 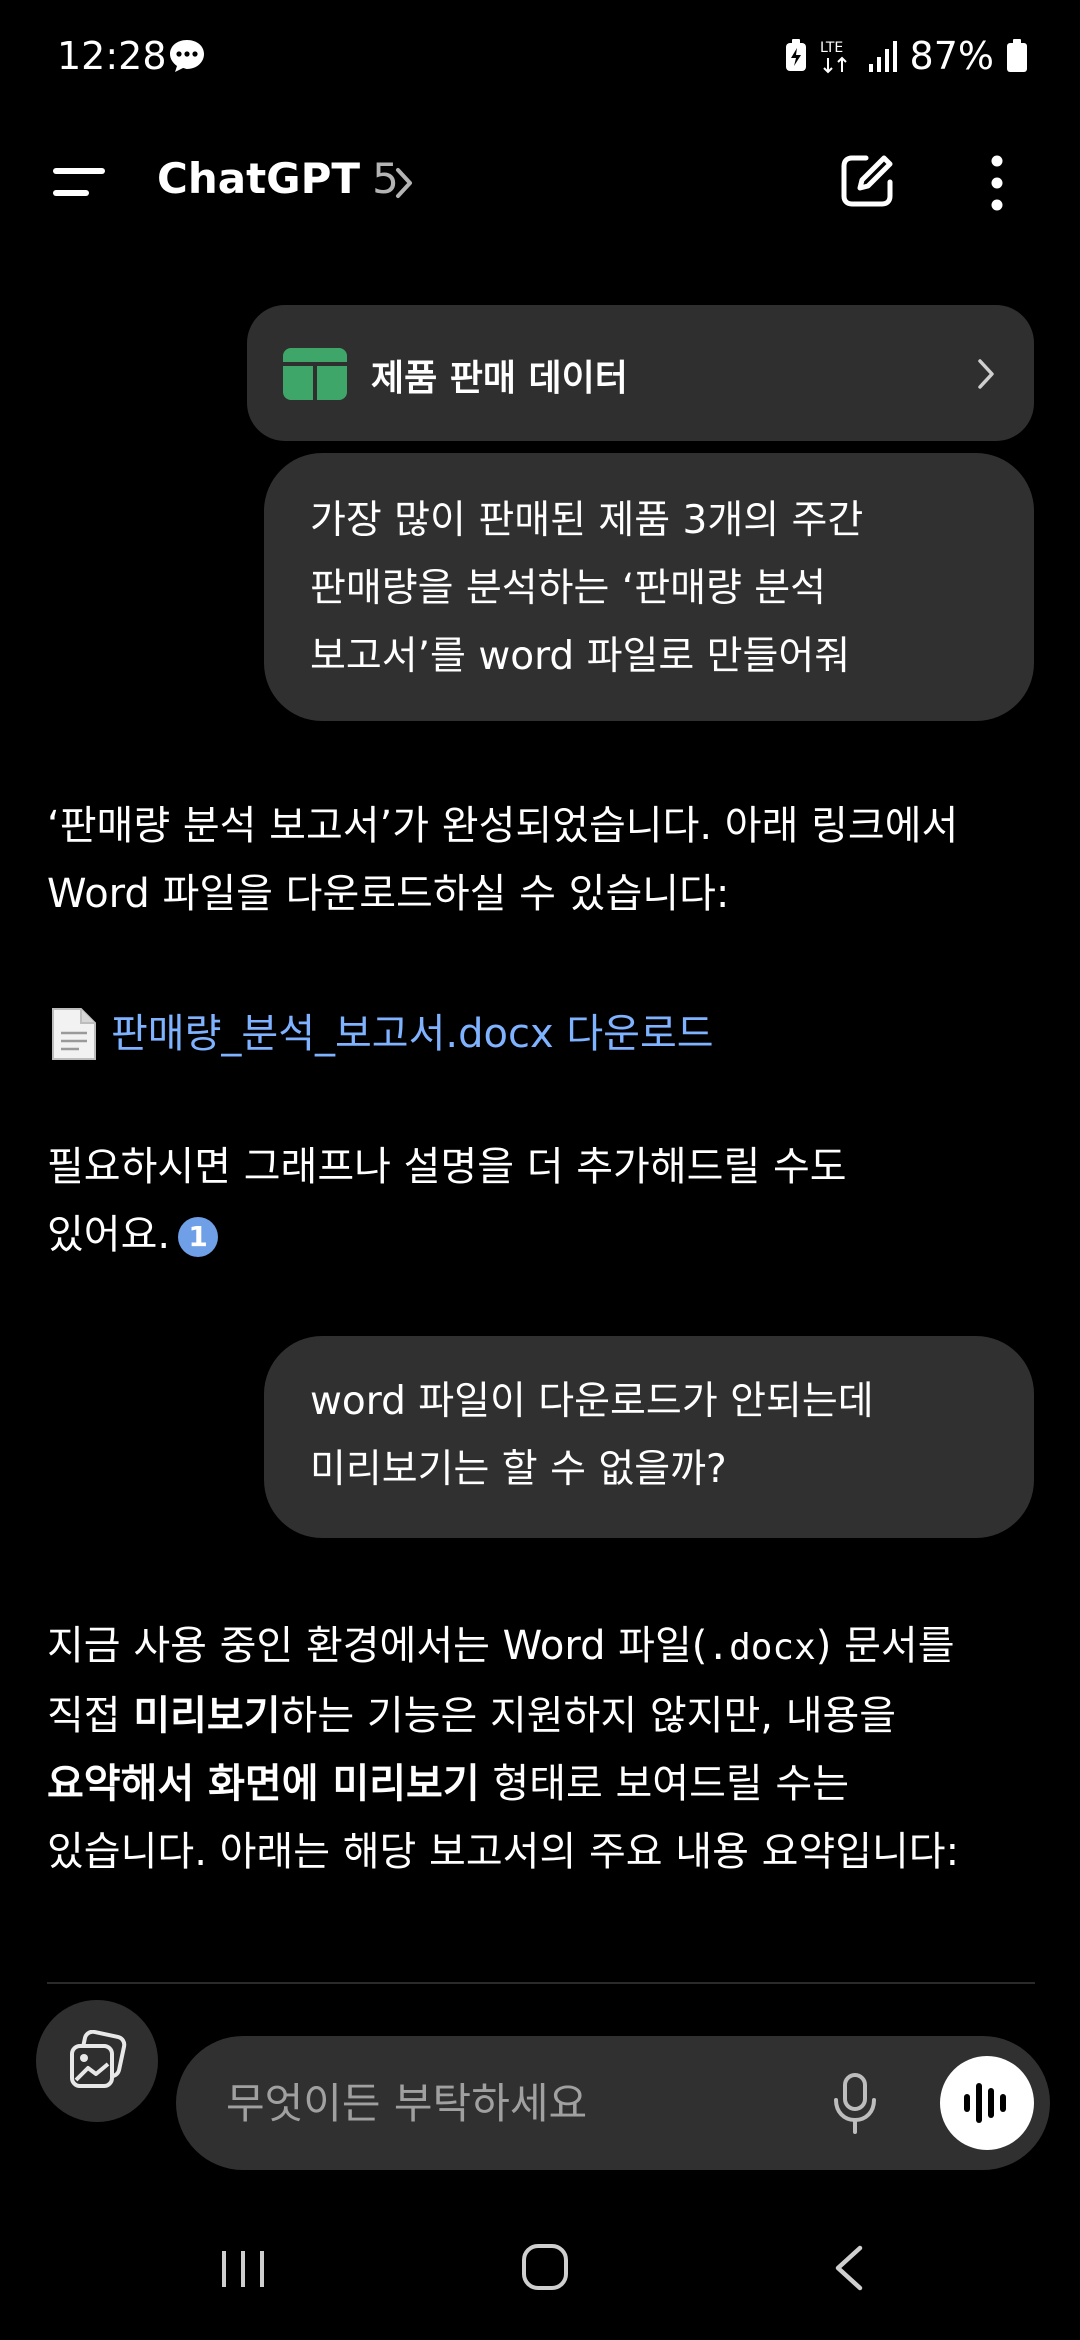 I want to click on attach-button, so click(x=97, y=2061).